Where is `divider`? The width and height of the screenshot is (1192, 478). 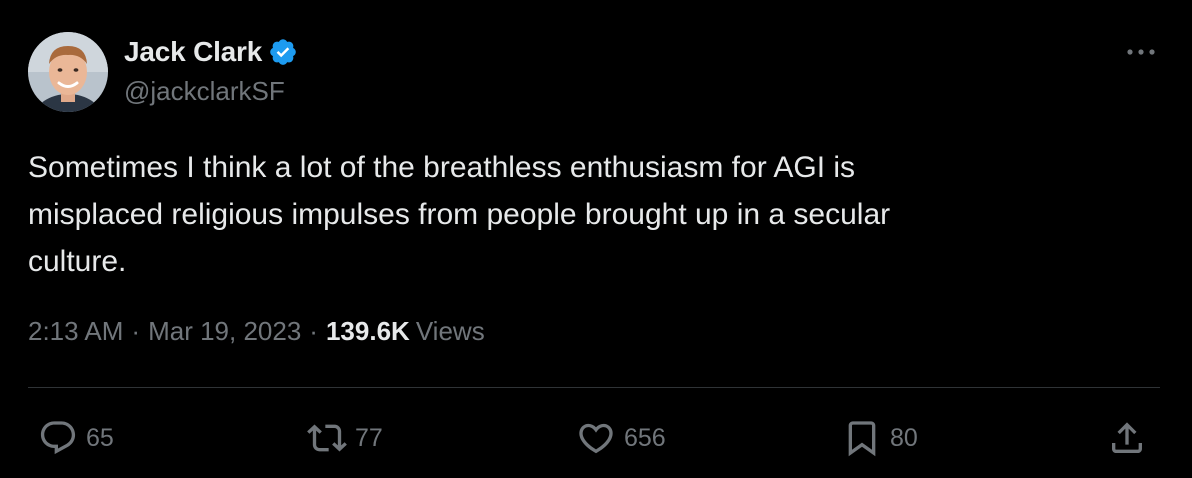
divider is located at coordinates (594, 387).